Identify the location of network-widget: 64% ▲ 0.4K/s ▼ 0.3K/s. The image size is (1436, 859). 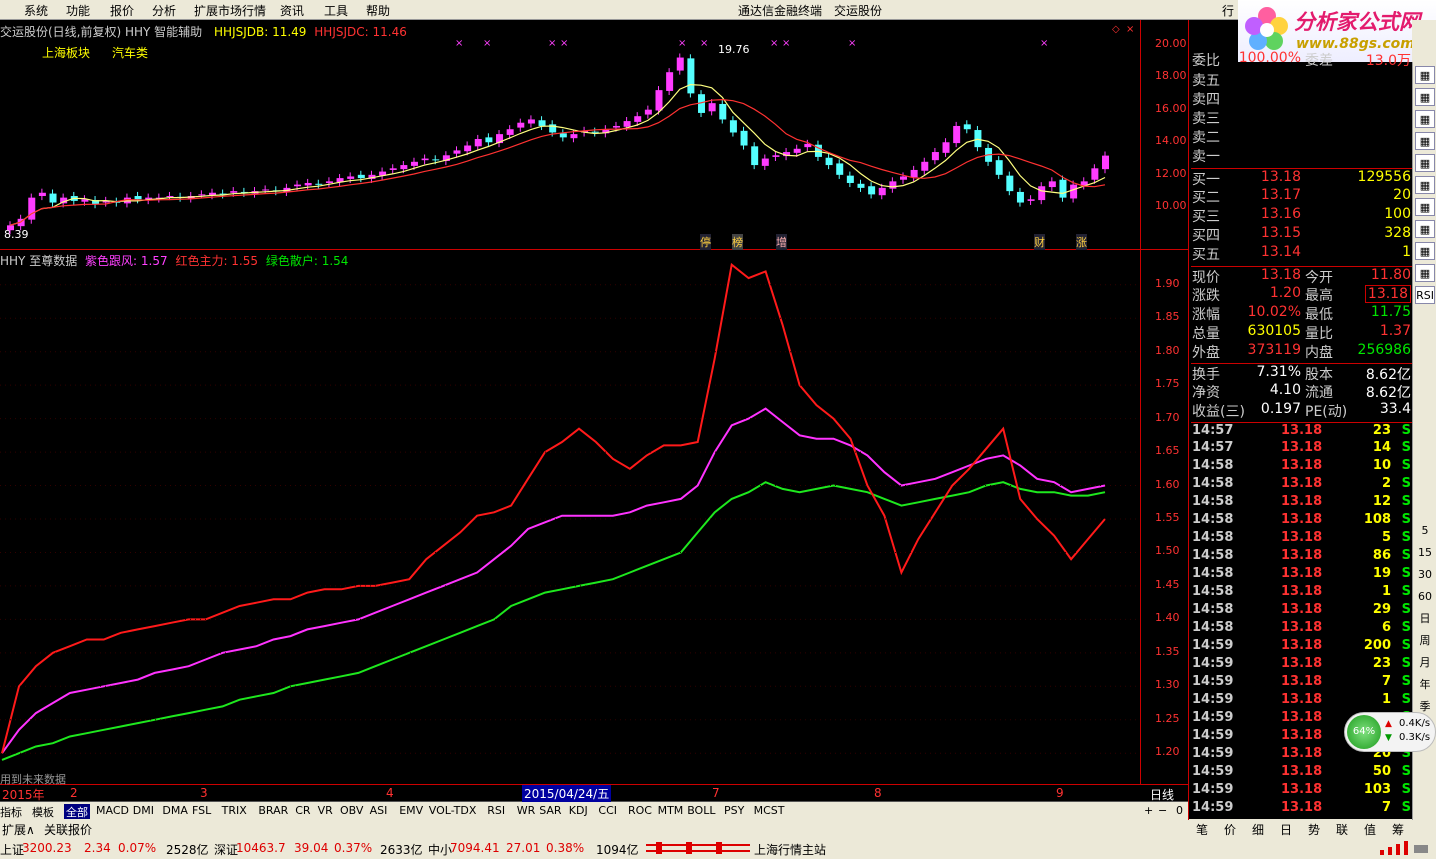
(1390, 732).